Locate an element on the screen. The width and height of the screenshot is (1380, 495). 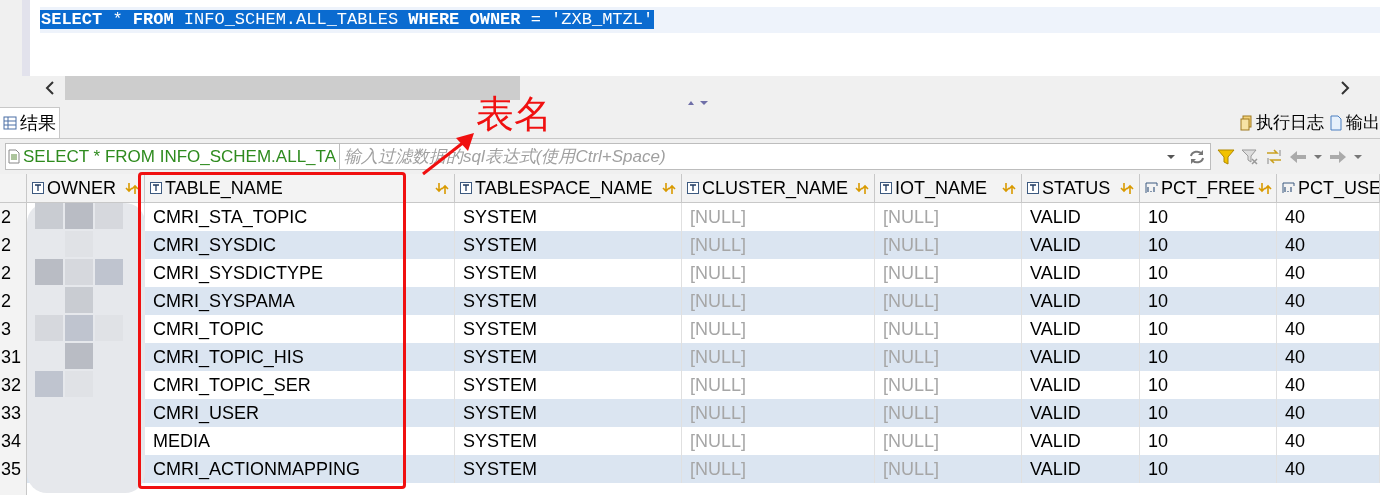
clear-filter-icon is located at coordinates (1250, 156).